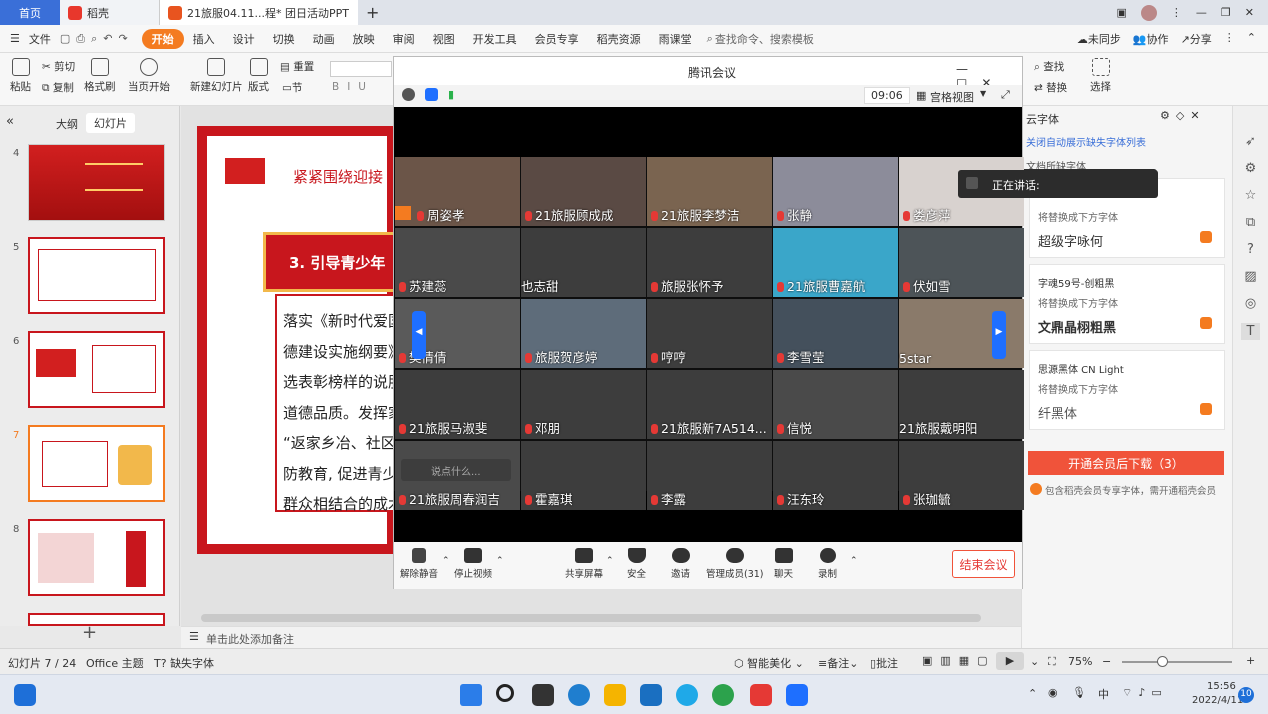 This screenshot has height=714, width=1268. I want to click on manage-members-button: 管理成员(31), so click(735, 564).